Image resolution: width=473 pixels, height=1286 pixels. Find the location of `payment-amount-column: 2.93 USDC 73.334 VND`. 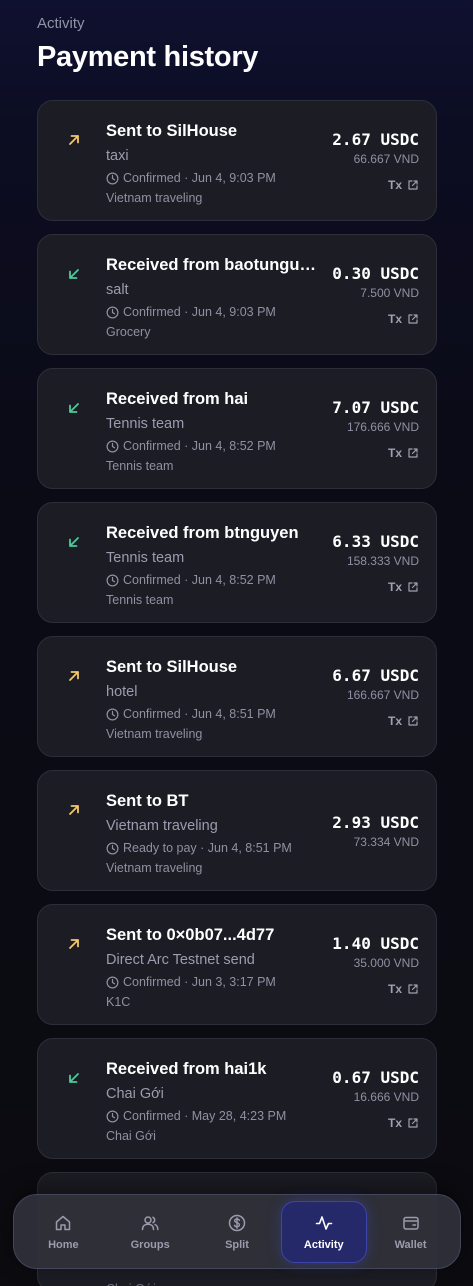

payment-amount-column: 2.93 USDC 73.334 VND is located at coordinates (375, 831).